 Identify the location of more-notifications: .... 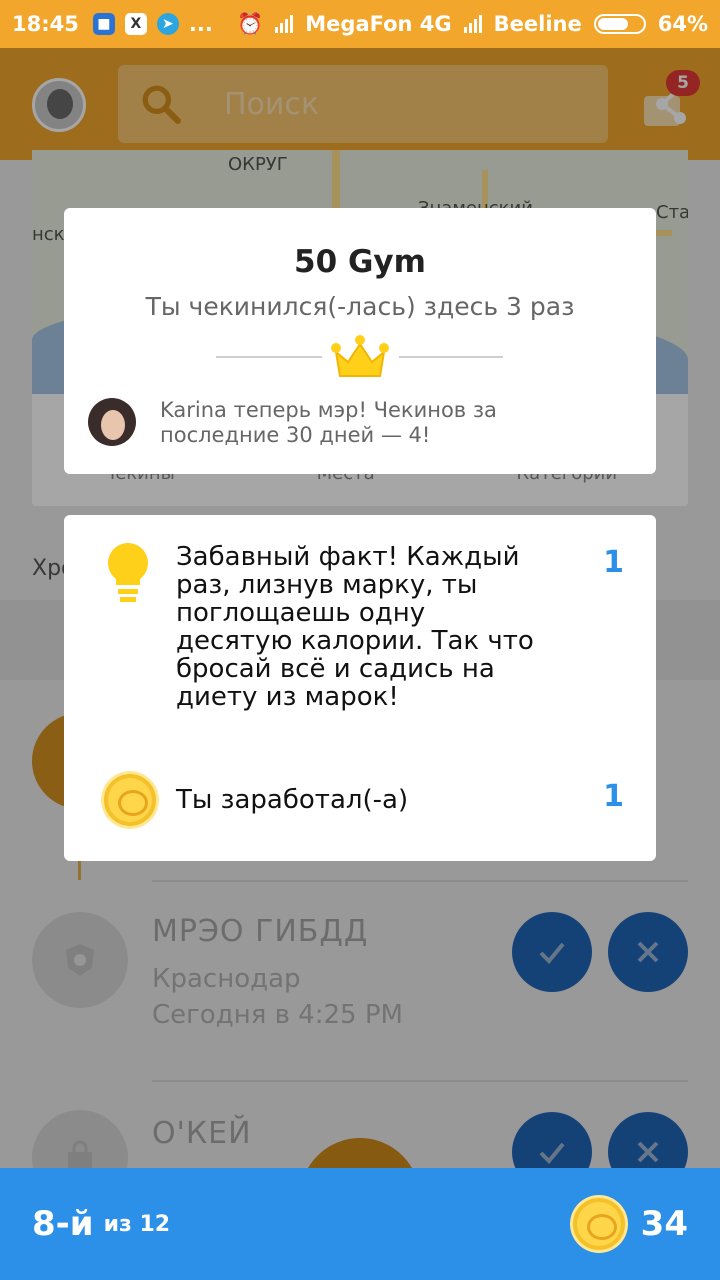
(200, 24).